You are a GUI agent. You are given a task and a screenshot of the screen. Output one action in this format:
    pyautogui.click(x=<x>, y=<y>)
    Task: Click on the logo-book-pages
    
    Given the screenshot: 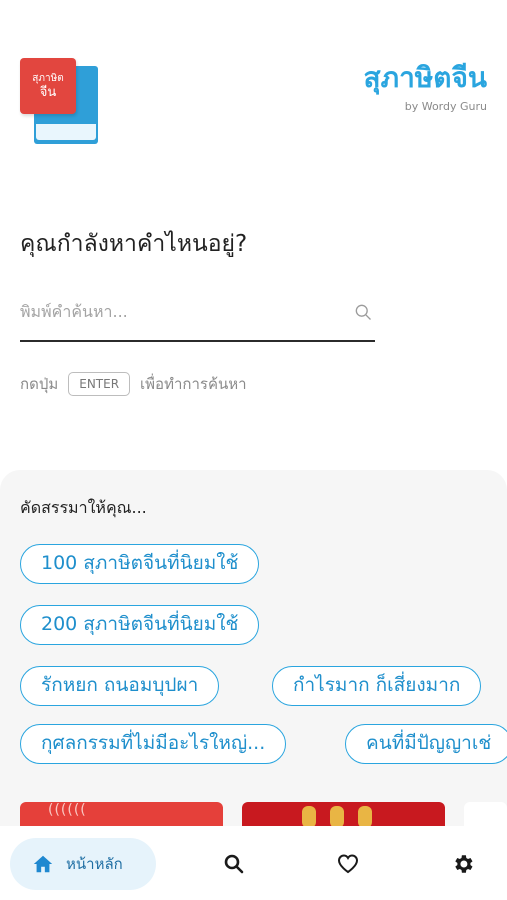 What is the action you would take?
    pyautogui.click(x=66, y=132)
    